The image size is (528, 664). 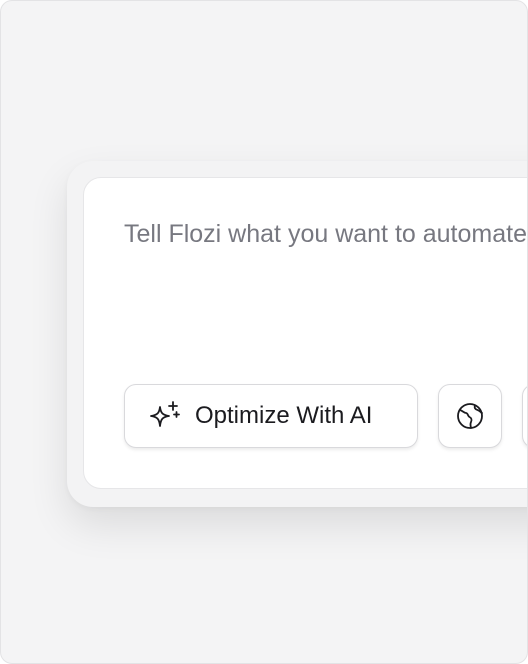 I want to click on globe-icon, so click(x=470, y=416).